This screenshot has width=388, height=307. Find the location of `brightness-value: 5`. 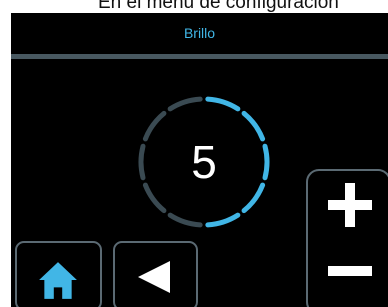

brightness-value: 5 is located at coordinates (204, 162).